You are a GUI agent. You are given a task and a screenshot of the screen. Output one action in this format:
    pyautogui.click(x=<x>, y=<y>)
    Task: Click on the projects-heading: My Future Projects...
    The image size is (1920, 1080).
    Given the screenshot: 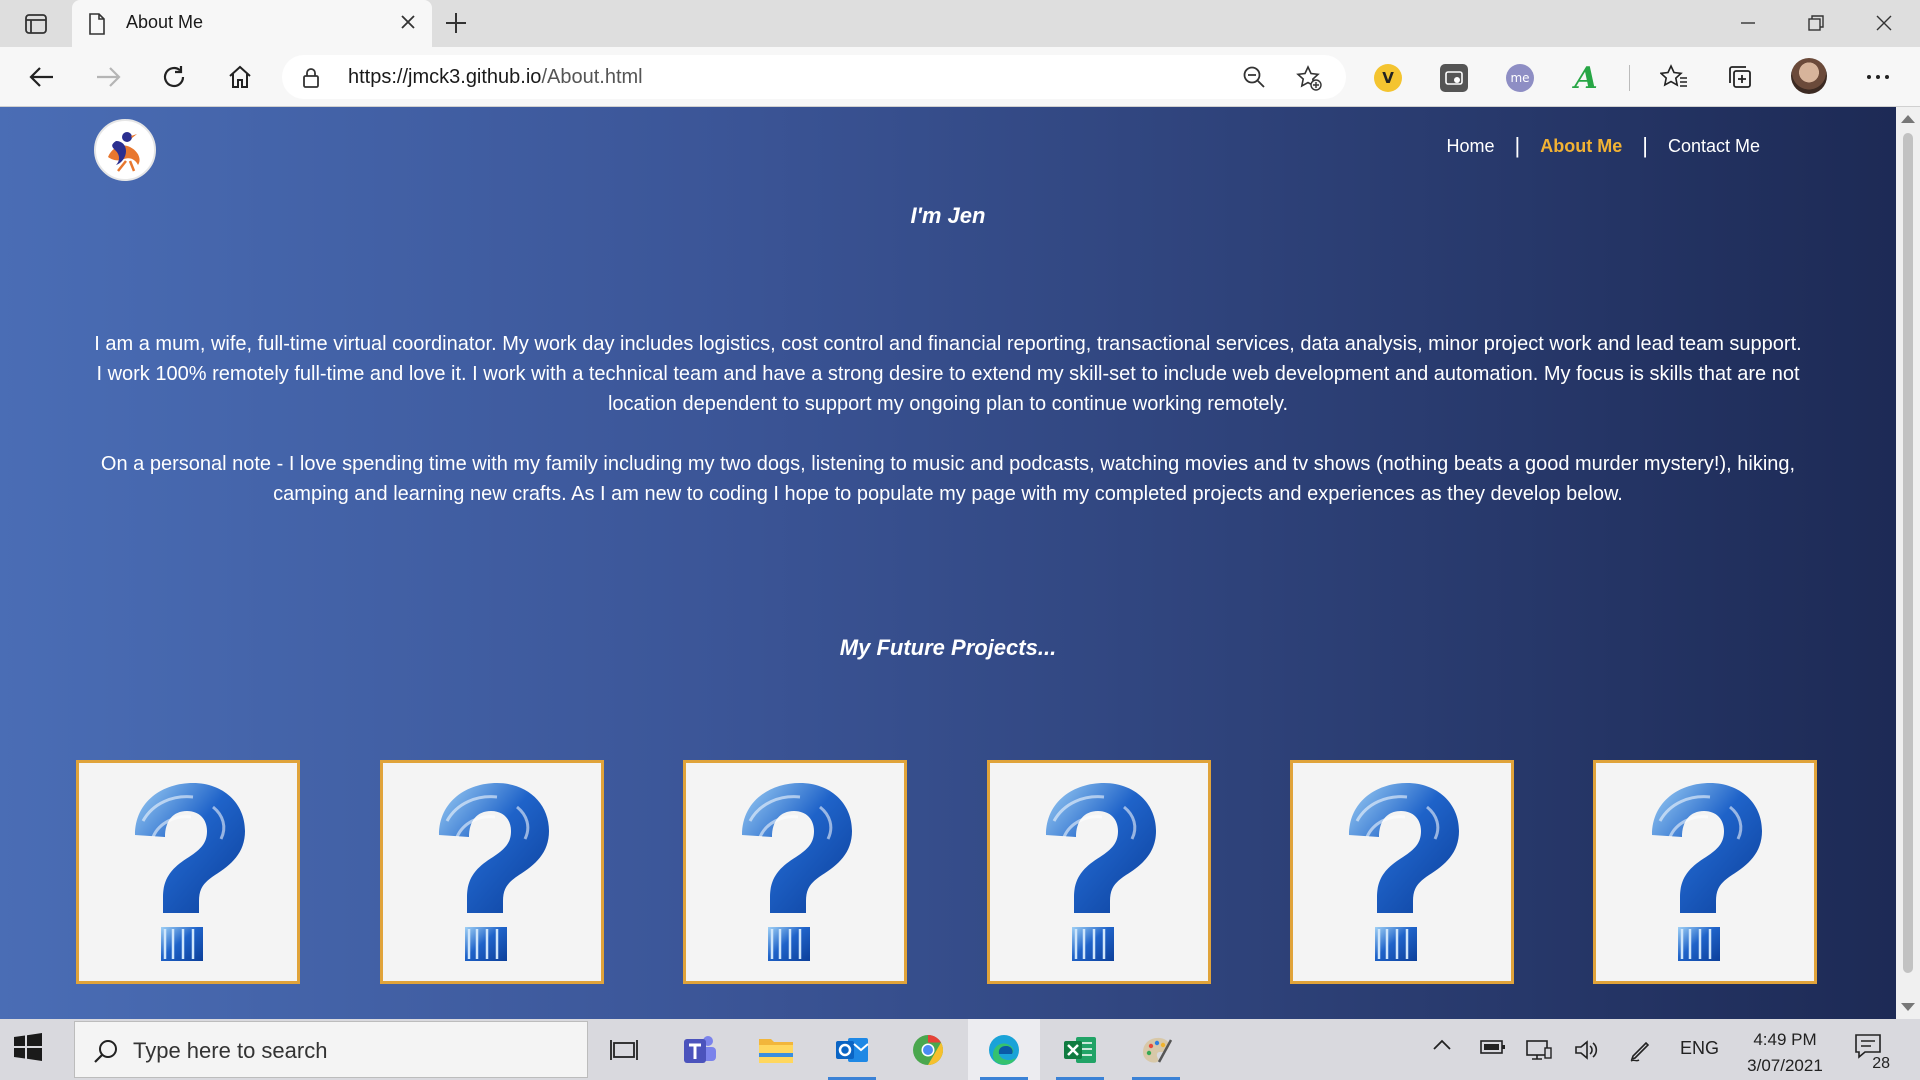 What is the action you would take?
    pyautogui.click(x=948, y=647)
    